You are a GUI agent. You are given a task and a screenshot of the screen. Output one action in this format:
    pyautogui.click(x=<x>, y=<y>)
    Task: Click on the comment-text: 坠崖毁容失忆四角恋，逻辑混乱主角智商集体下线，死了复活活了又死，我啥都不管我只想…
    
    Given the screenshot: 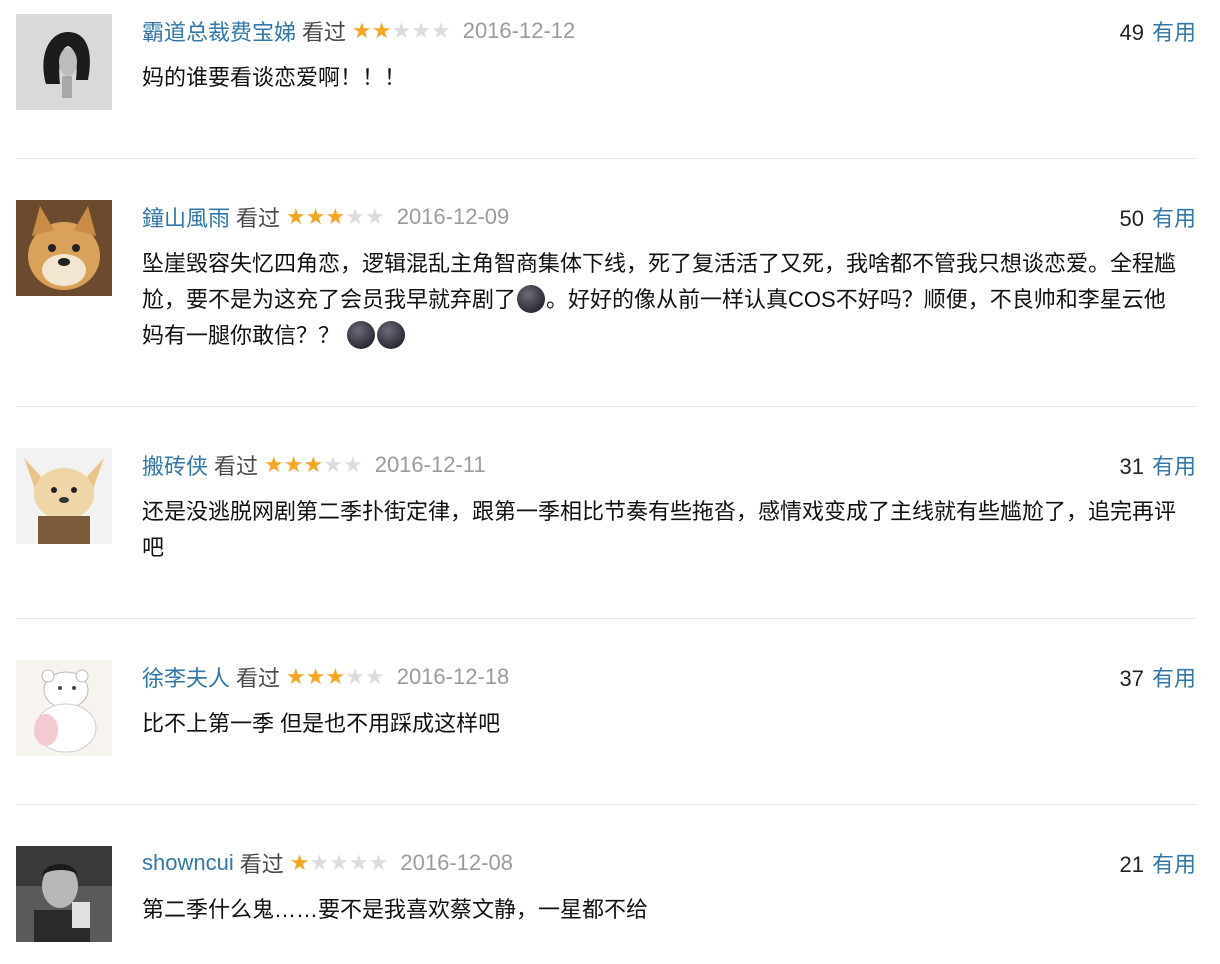 What is the action you would take?
    pyautogui.click(x=662, y=300)
    